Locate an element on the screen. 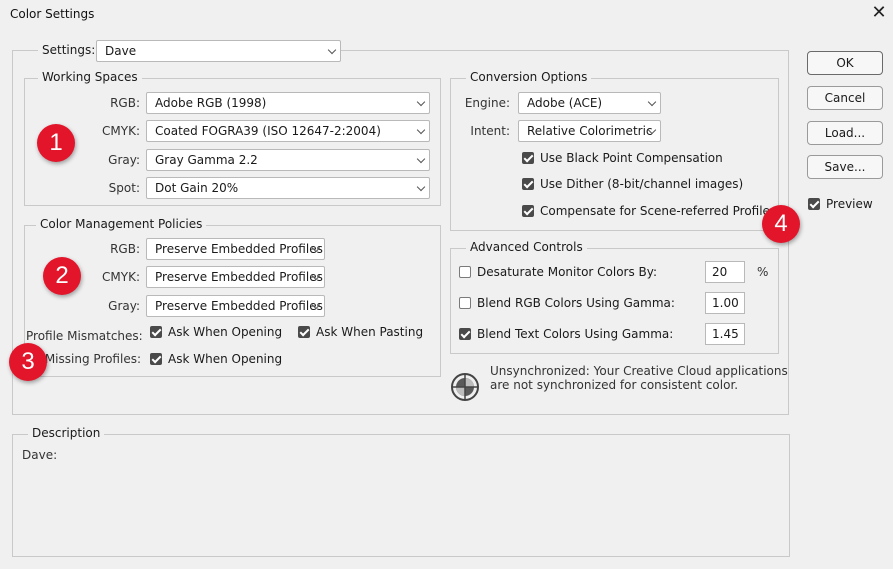  black-point-checkbox: Use Black Point Compensation is located at coordinates (622, 158).